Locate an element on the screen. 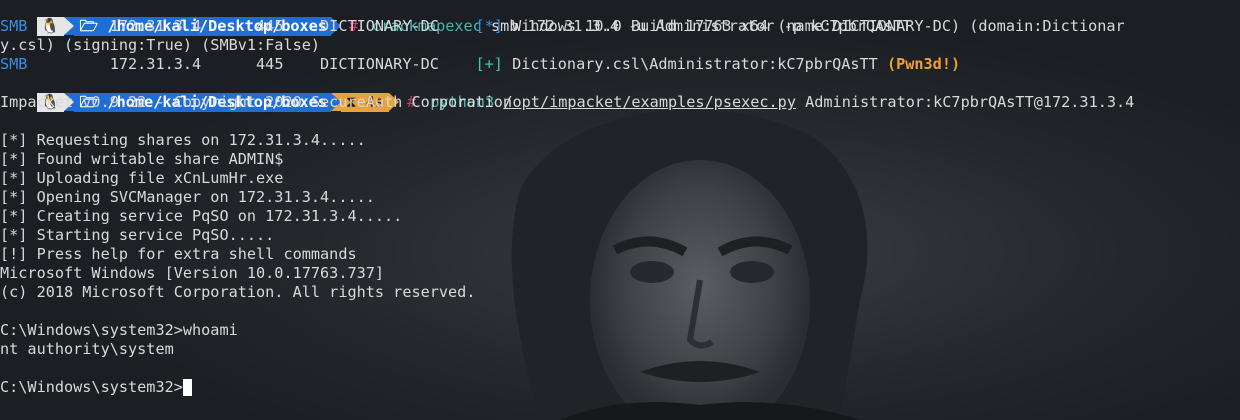  shell-prompt: C:\Windows\system32> is located at coordinates (620, 387).